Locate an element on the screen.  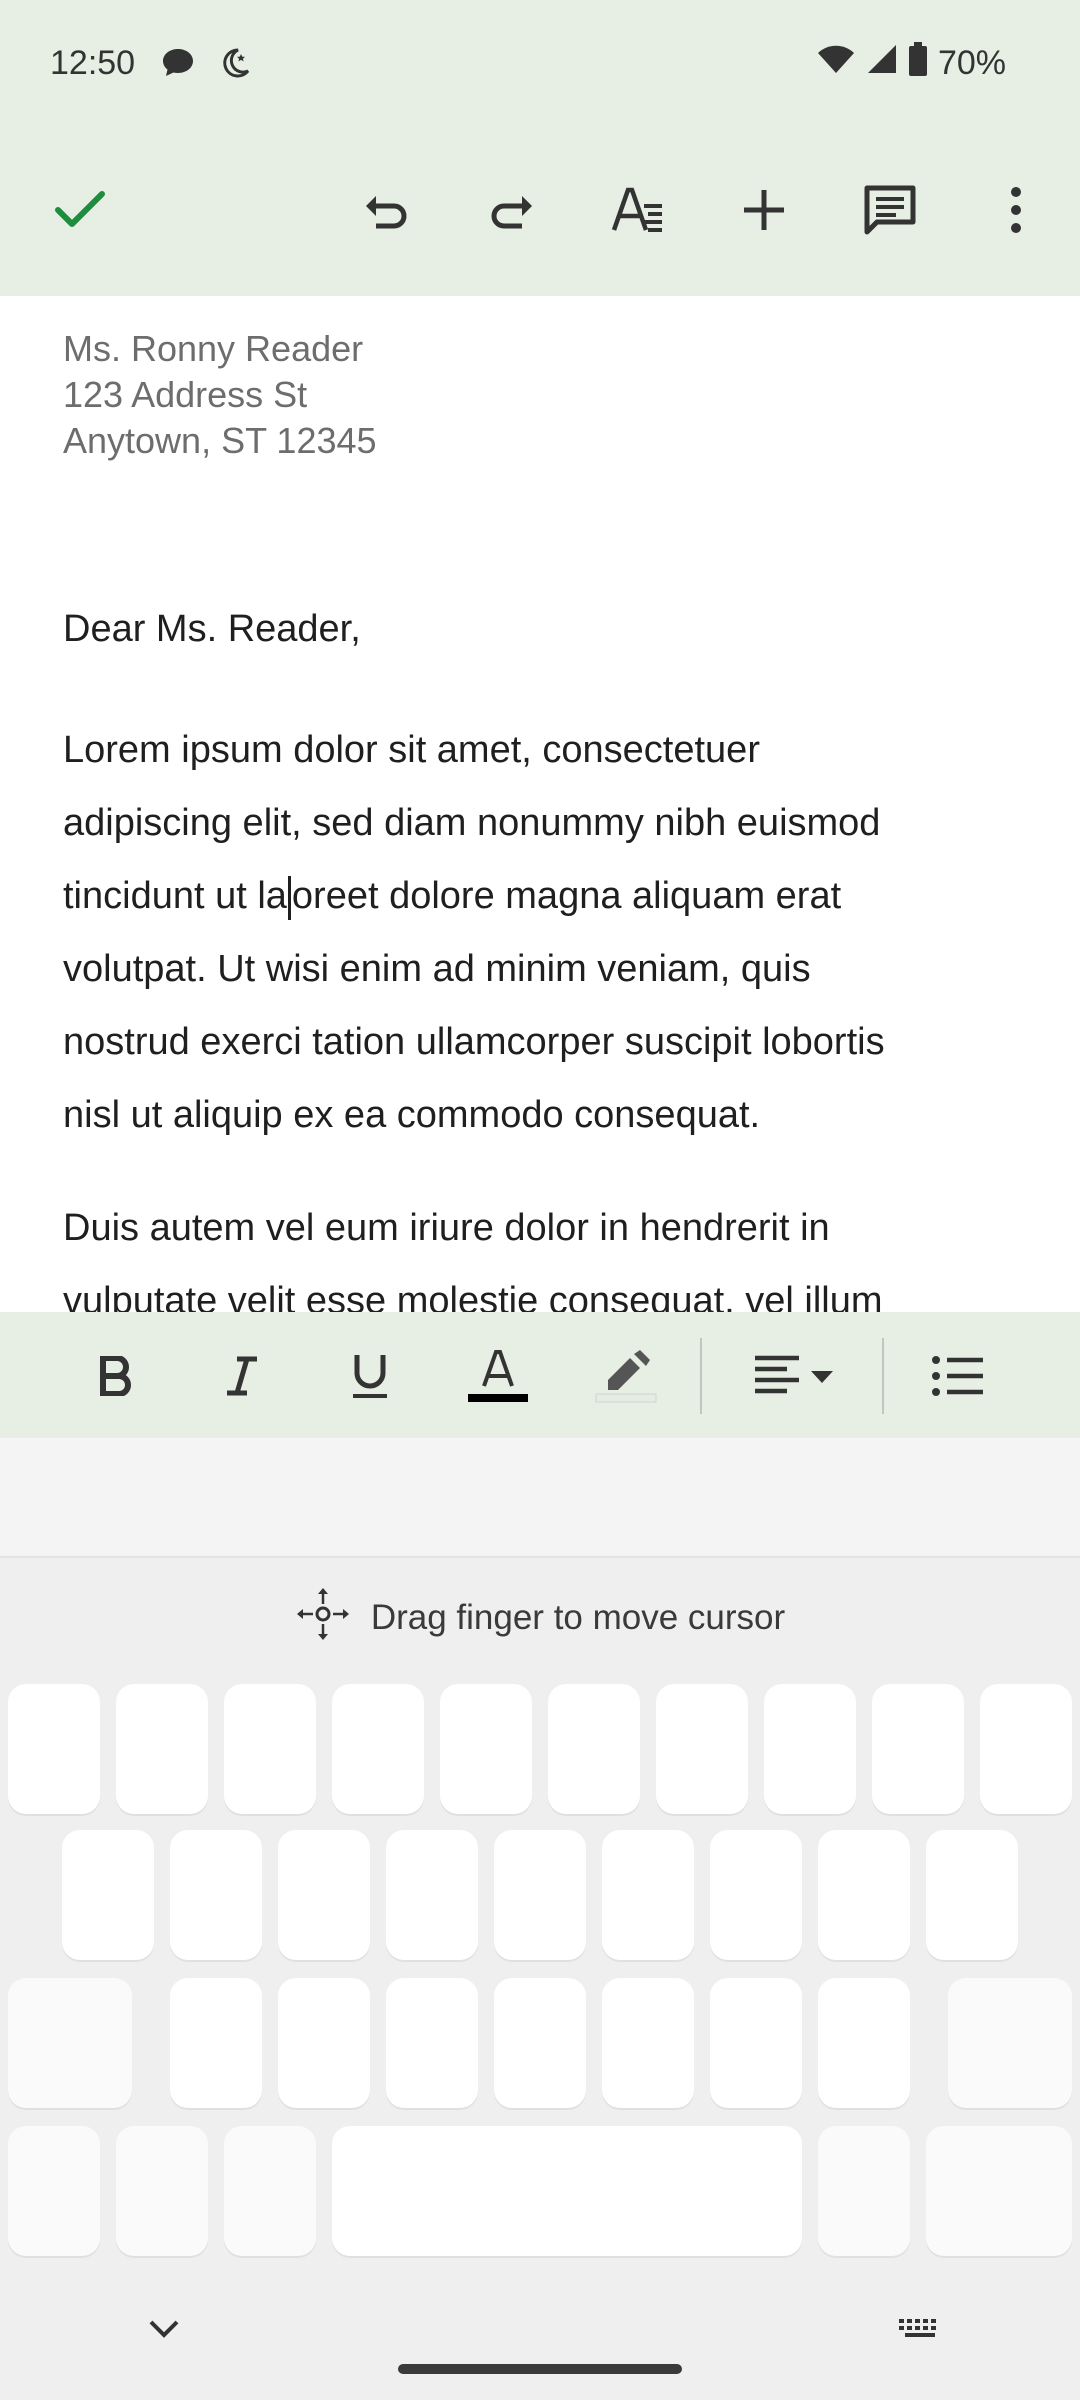
home-indicator is located at coordinates (540, 2369).